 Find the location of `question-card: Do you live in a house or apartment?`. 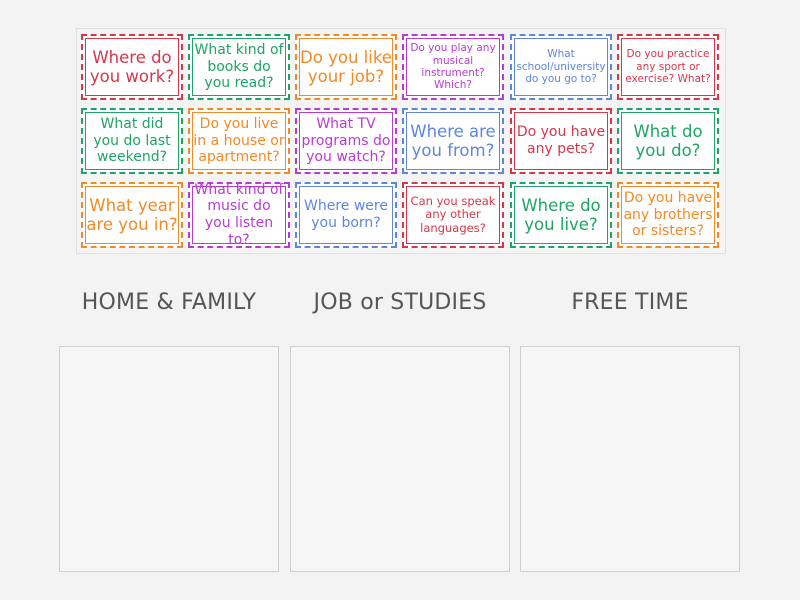

question-card: Do you live in a house or apartment? is located at coordinates (239, 141).